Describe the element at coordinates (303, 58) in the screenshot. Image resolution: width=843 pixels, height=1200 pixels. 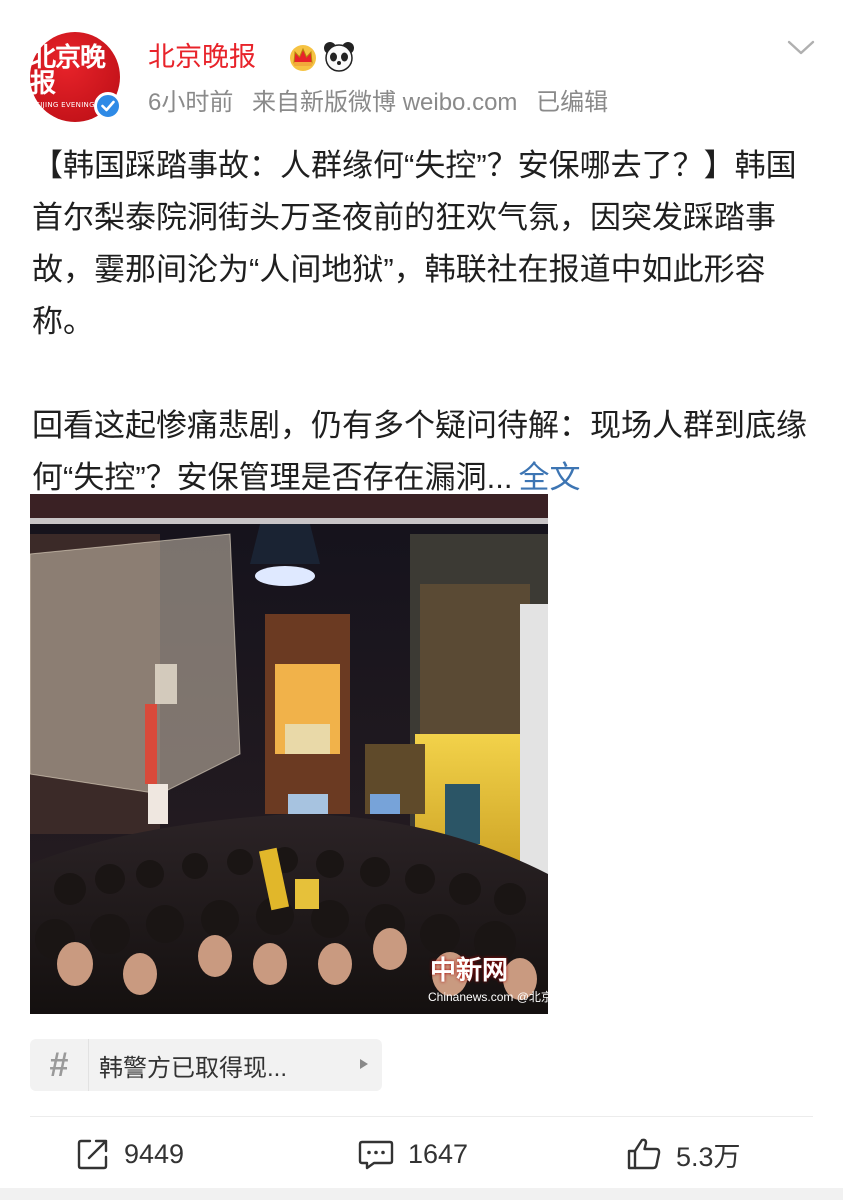
I see `crown-badge-icon` at that location.